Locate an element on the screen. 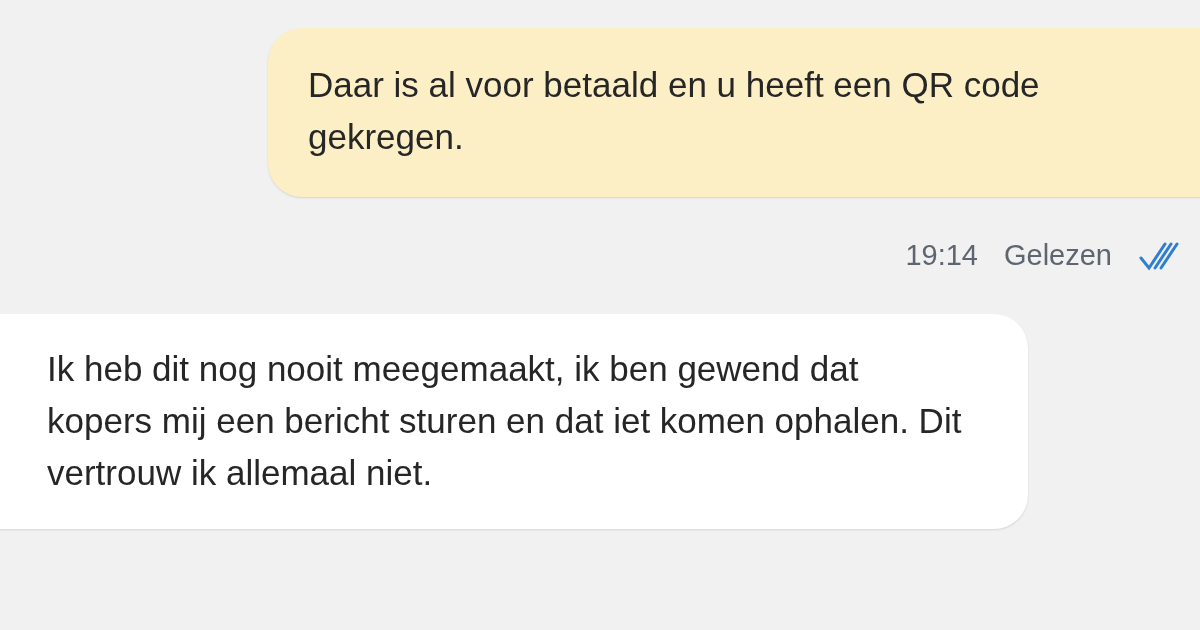  message-time: 19:14 is located at coordinates (941, 255).